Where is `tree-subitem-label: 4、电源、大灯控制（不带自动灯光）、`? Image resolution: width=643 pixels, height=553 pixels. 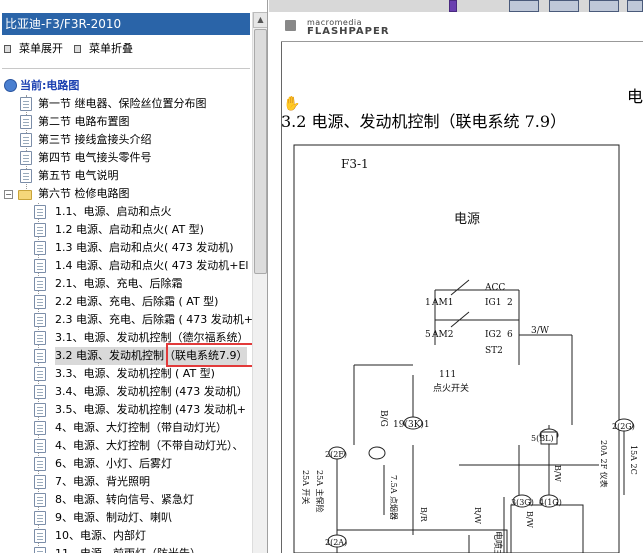
tree-subitem-label: 4、电源、大灯控制（不带自动灯光）、 is located at coordinates (149, 445).